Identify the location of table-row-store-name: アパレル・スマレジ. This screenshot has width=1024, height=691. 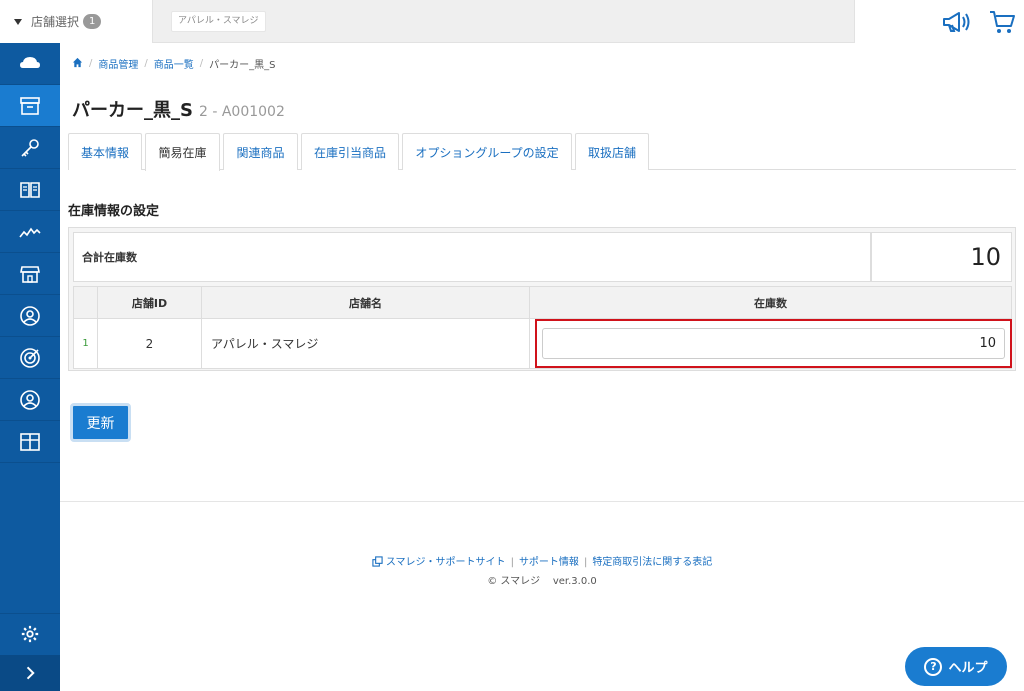
(365, 343).